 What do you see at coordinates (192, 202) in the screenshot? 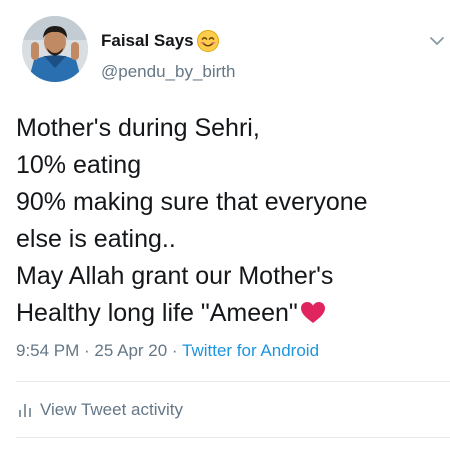
I see `tweet-text-line: 90% making sure that everyone` at bounding box center [192, 202].